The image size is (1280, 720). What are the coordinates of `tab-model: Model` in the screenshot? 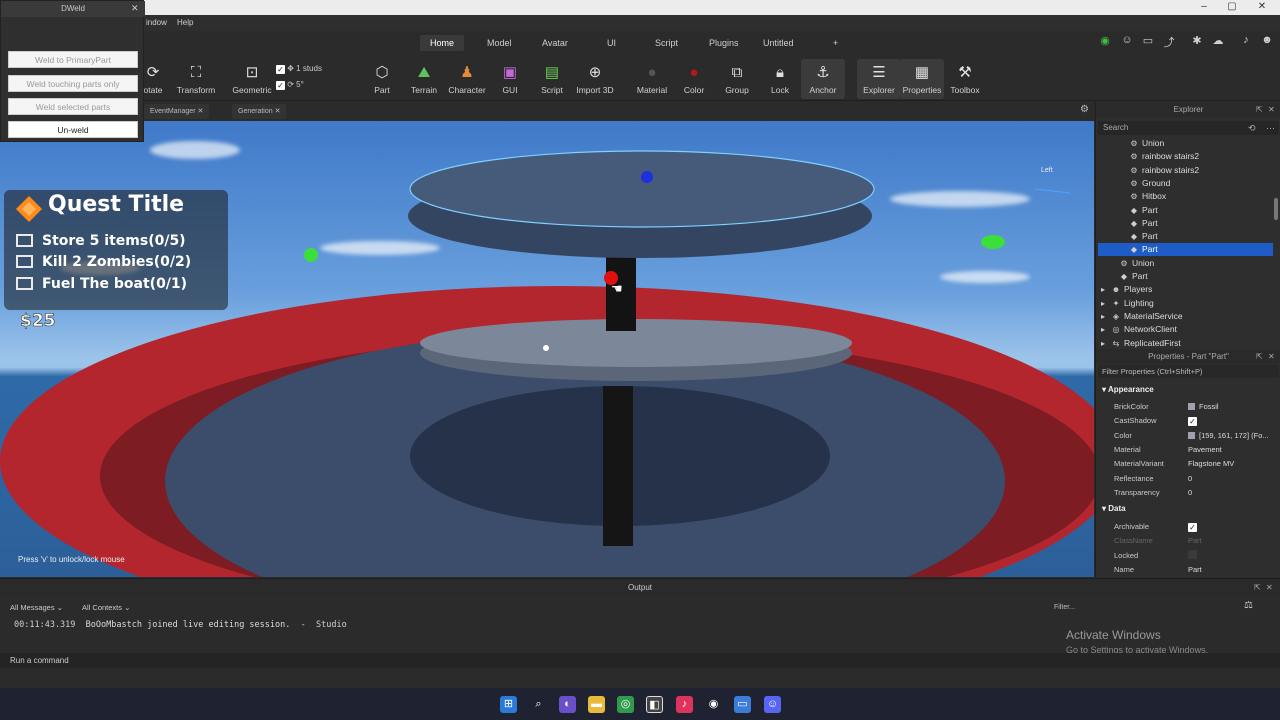 It's located at (499, 43).